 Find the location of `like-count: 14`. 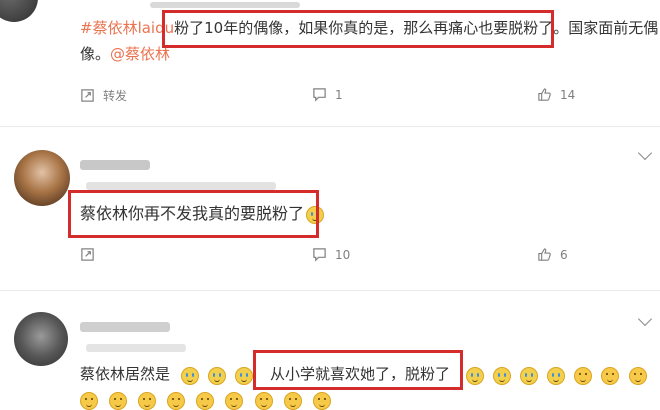

like-count: 14 is located at coordinates (568, 94).